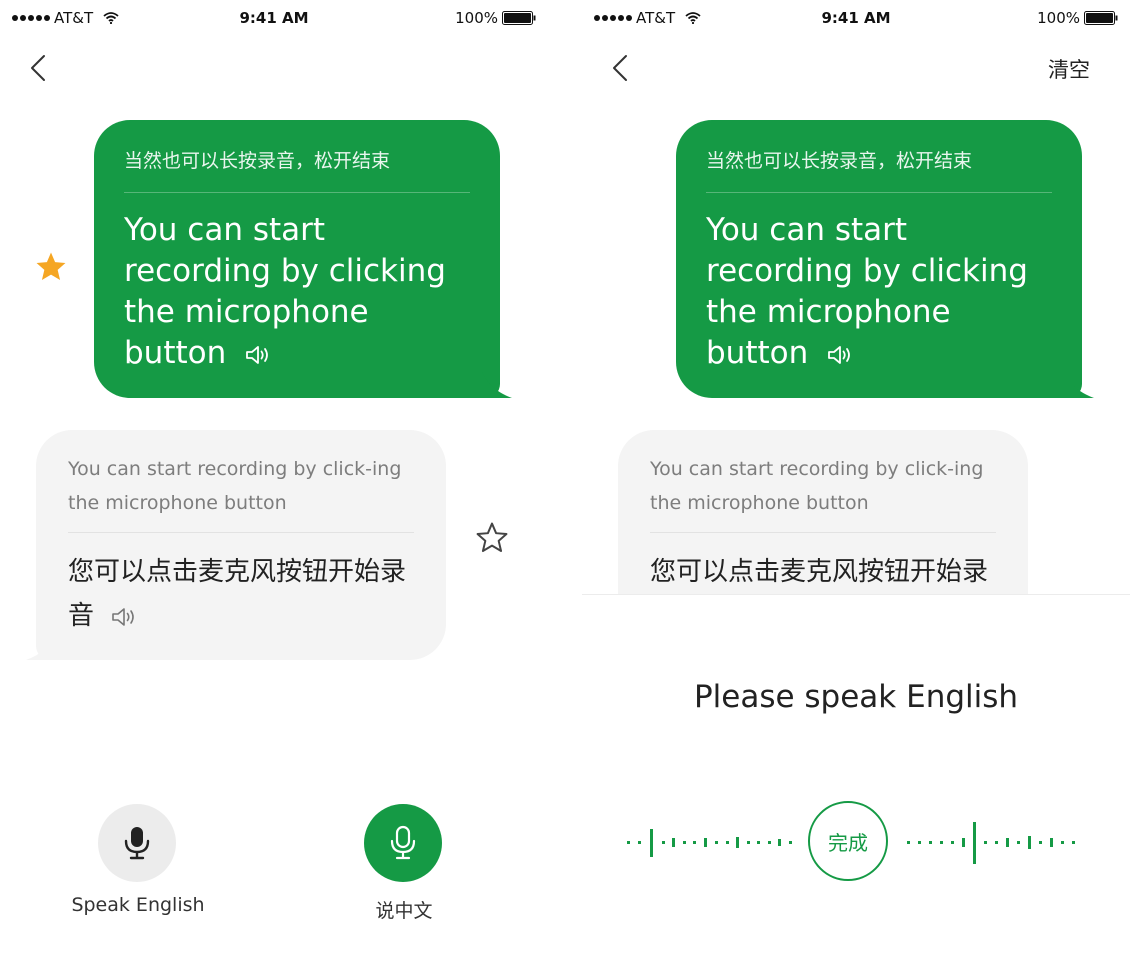  Describe the element at coordinates (856, 697) in the screenshot. I see `listening-prompt: Please speak English` at that location.